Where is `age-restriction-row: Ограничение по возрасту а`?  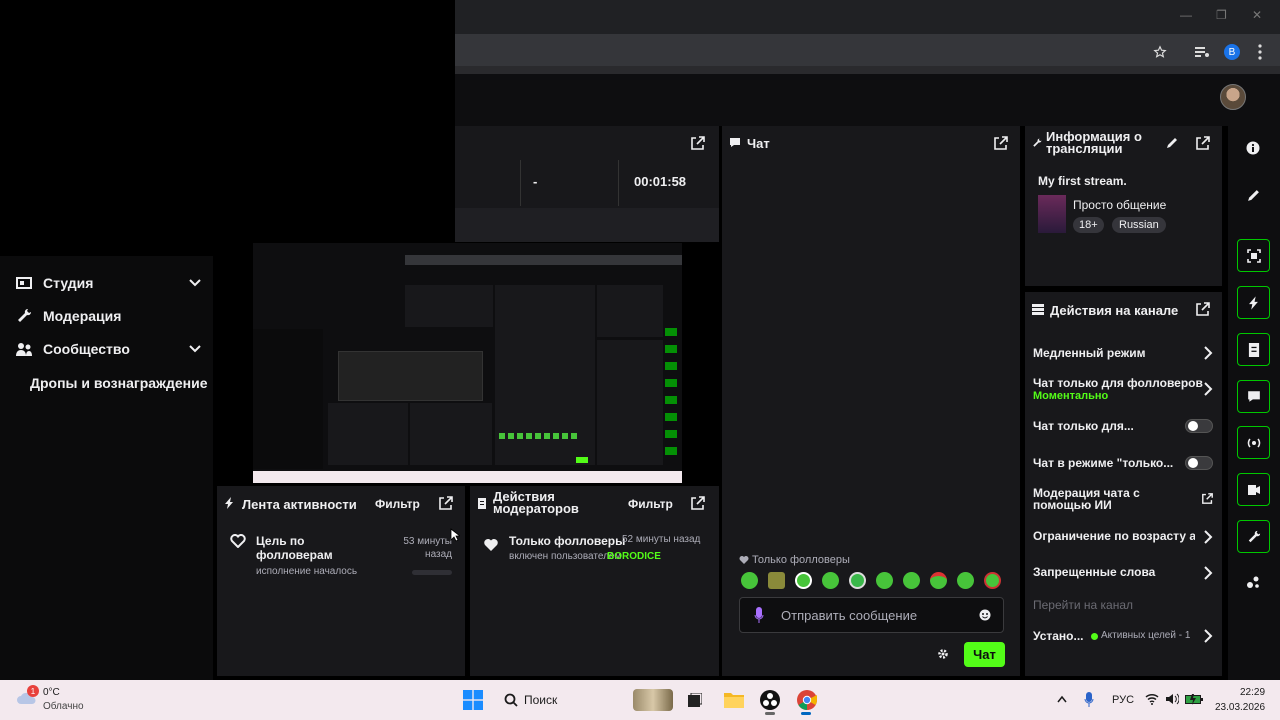
age-restriction-row: Ограничение по возрасту а is located at coordinates (1123, 537).